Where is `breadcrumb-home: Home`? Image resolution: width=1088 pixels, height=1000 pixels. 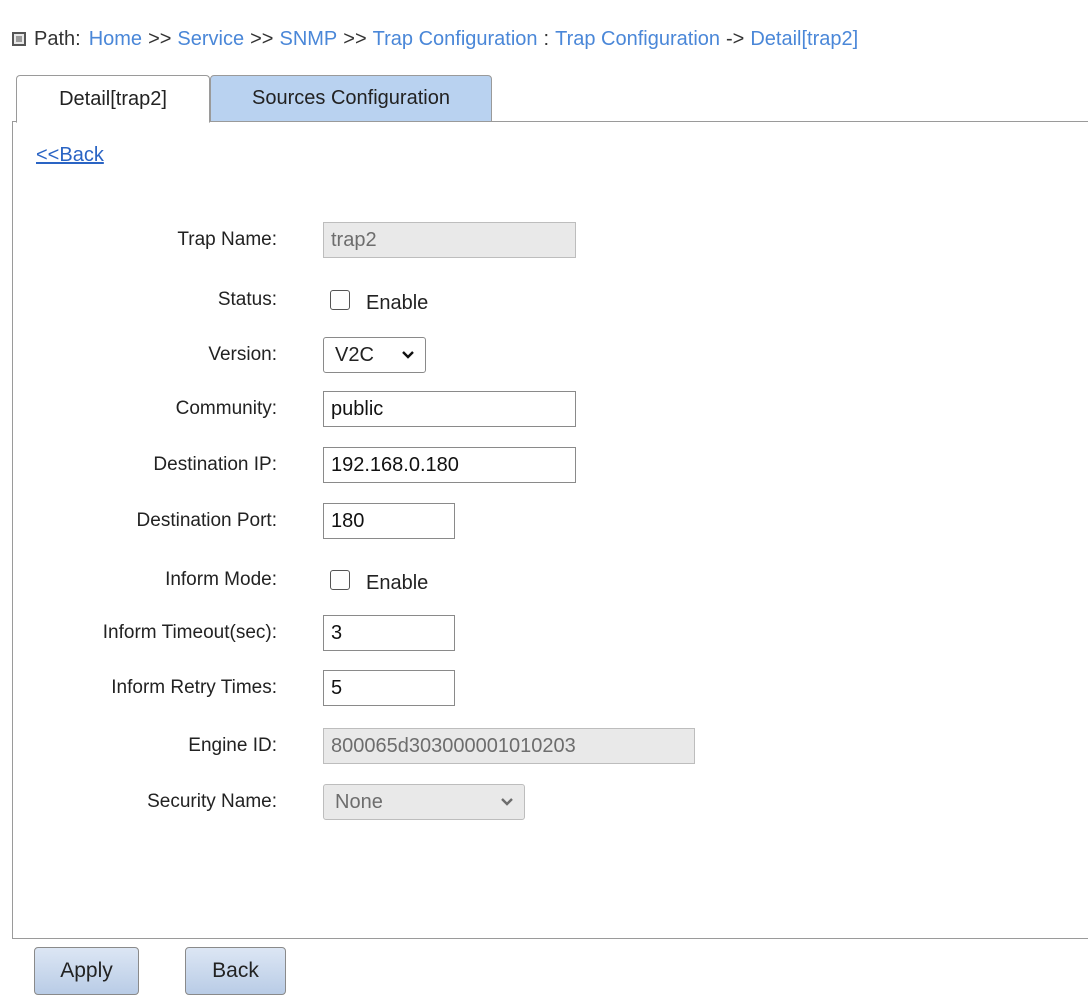
breadcrumb-home: Home is located at coordinates (115, 39).